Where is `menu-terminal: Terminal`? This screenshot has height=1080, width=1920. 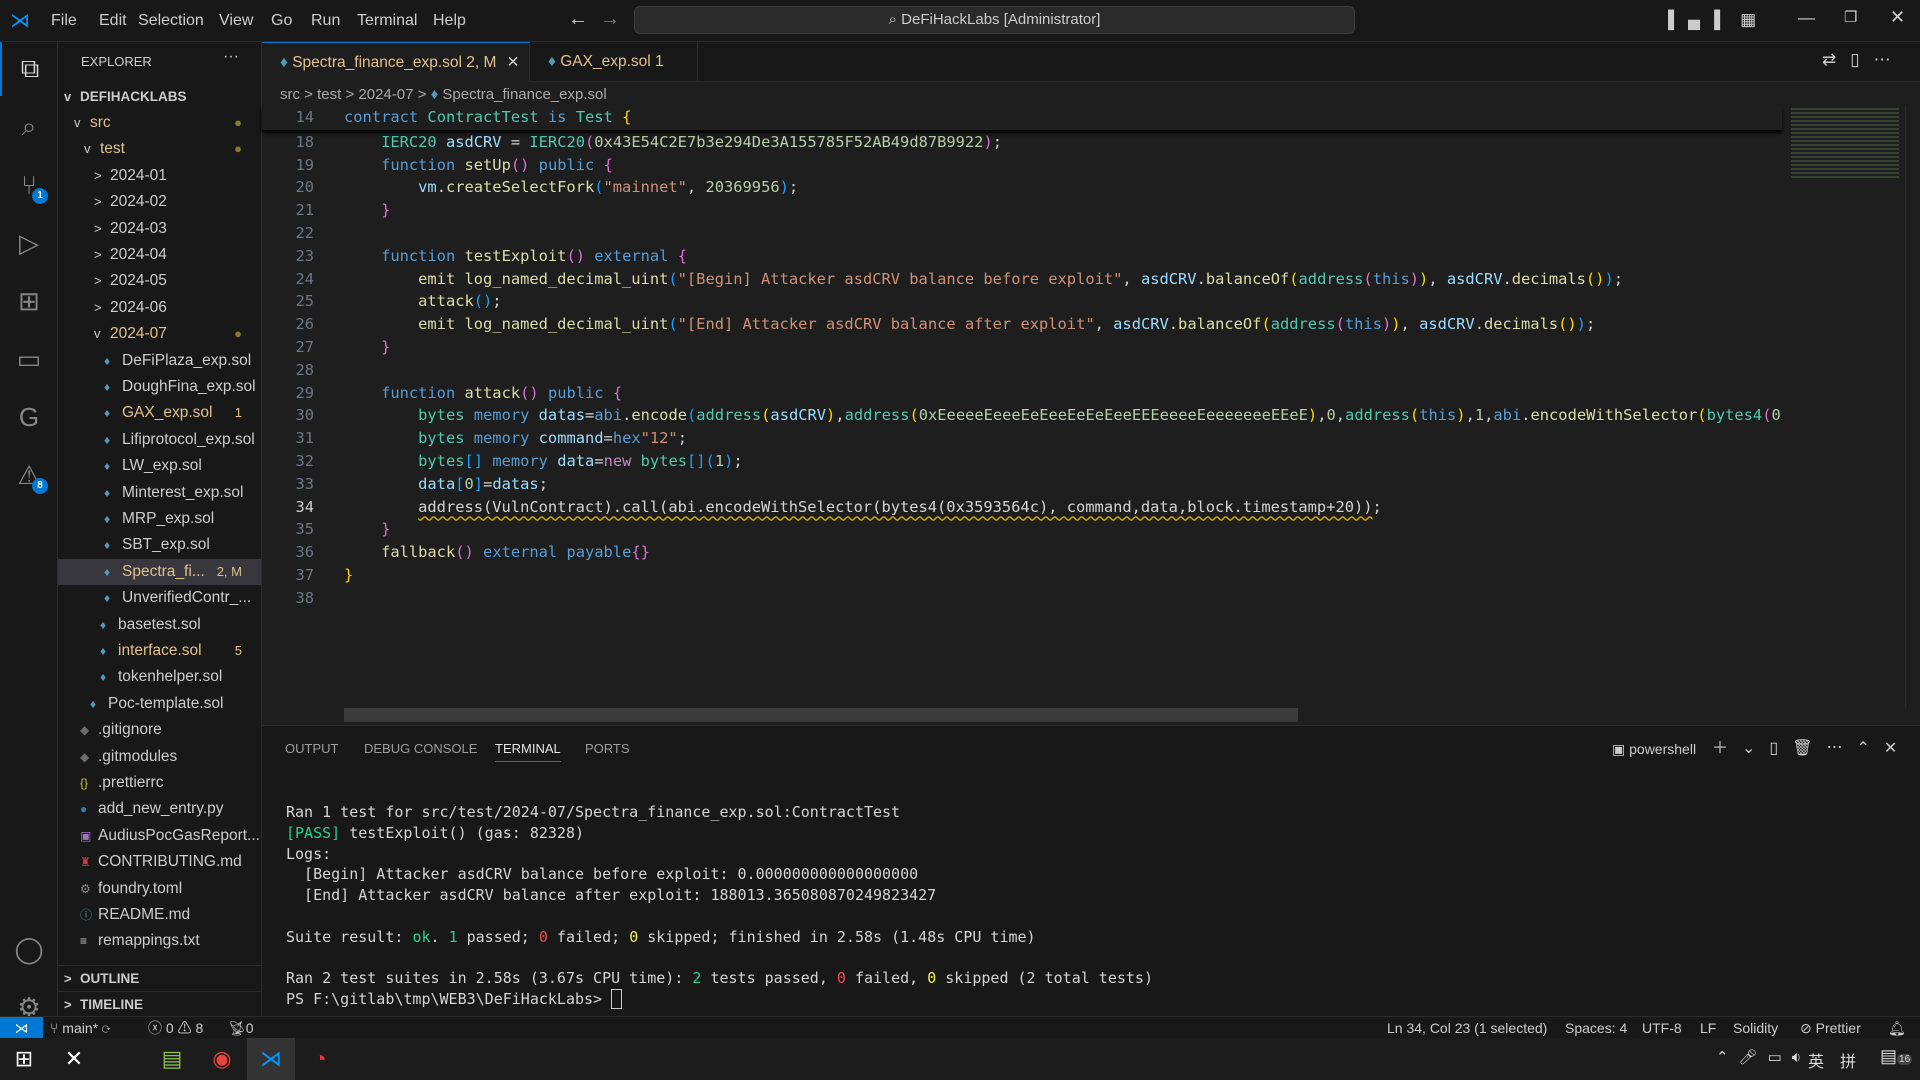 menu-terminal: Terminal is located at coordinates (387, 21).